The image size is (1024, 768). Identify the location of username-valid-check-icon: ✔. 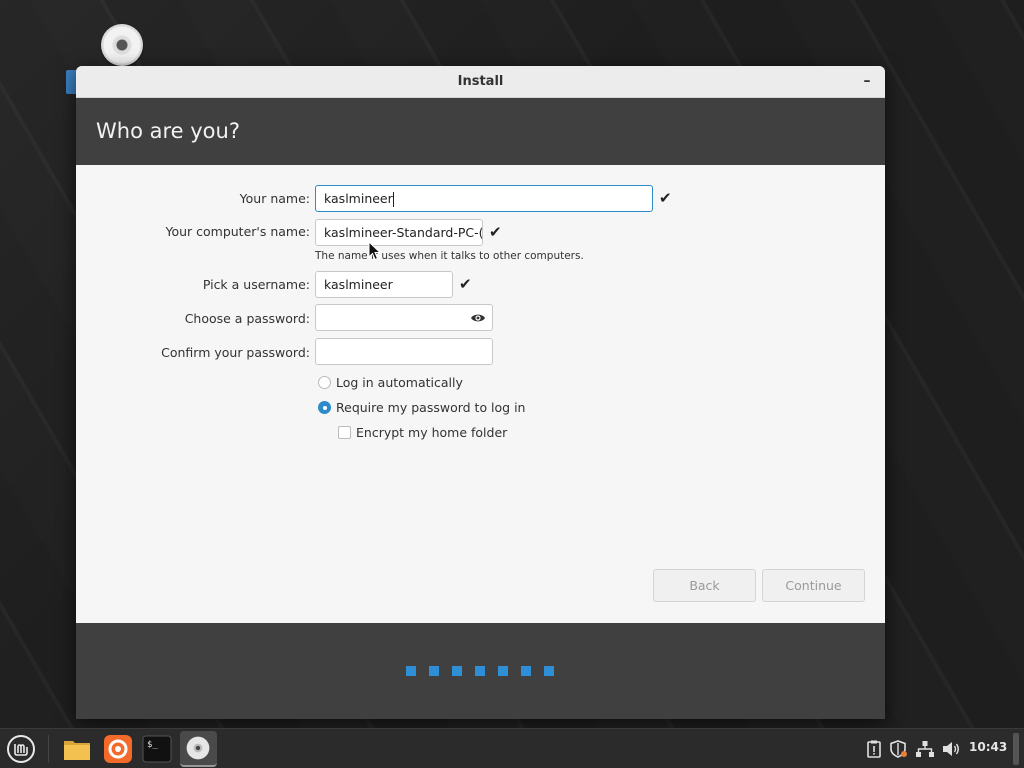
(465, 284).